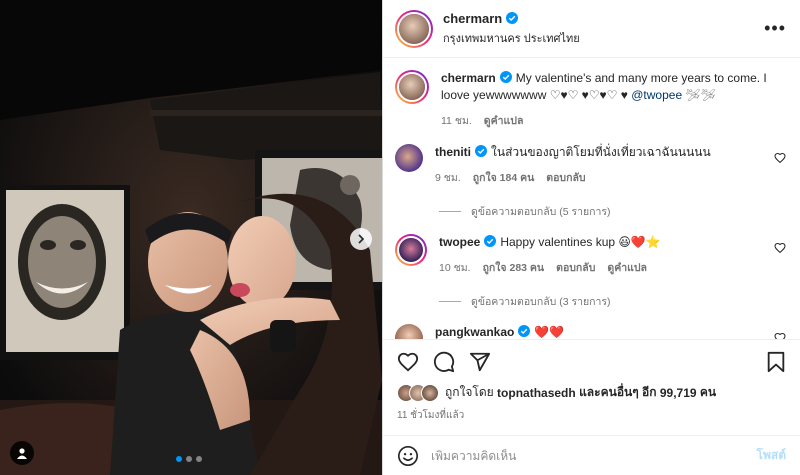  I want to click on likes-top-user: topnathasedh, so click(536, 393).